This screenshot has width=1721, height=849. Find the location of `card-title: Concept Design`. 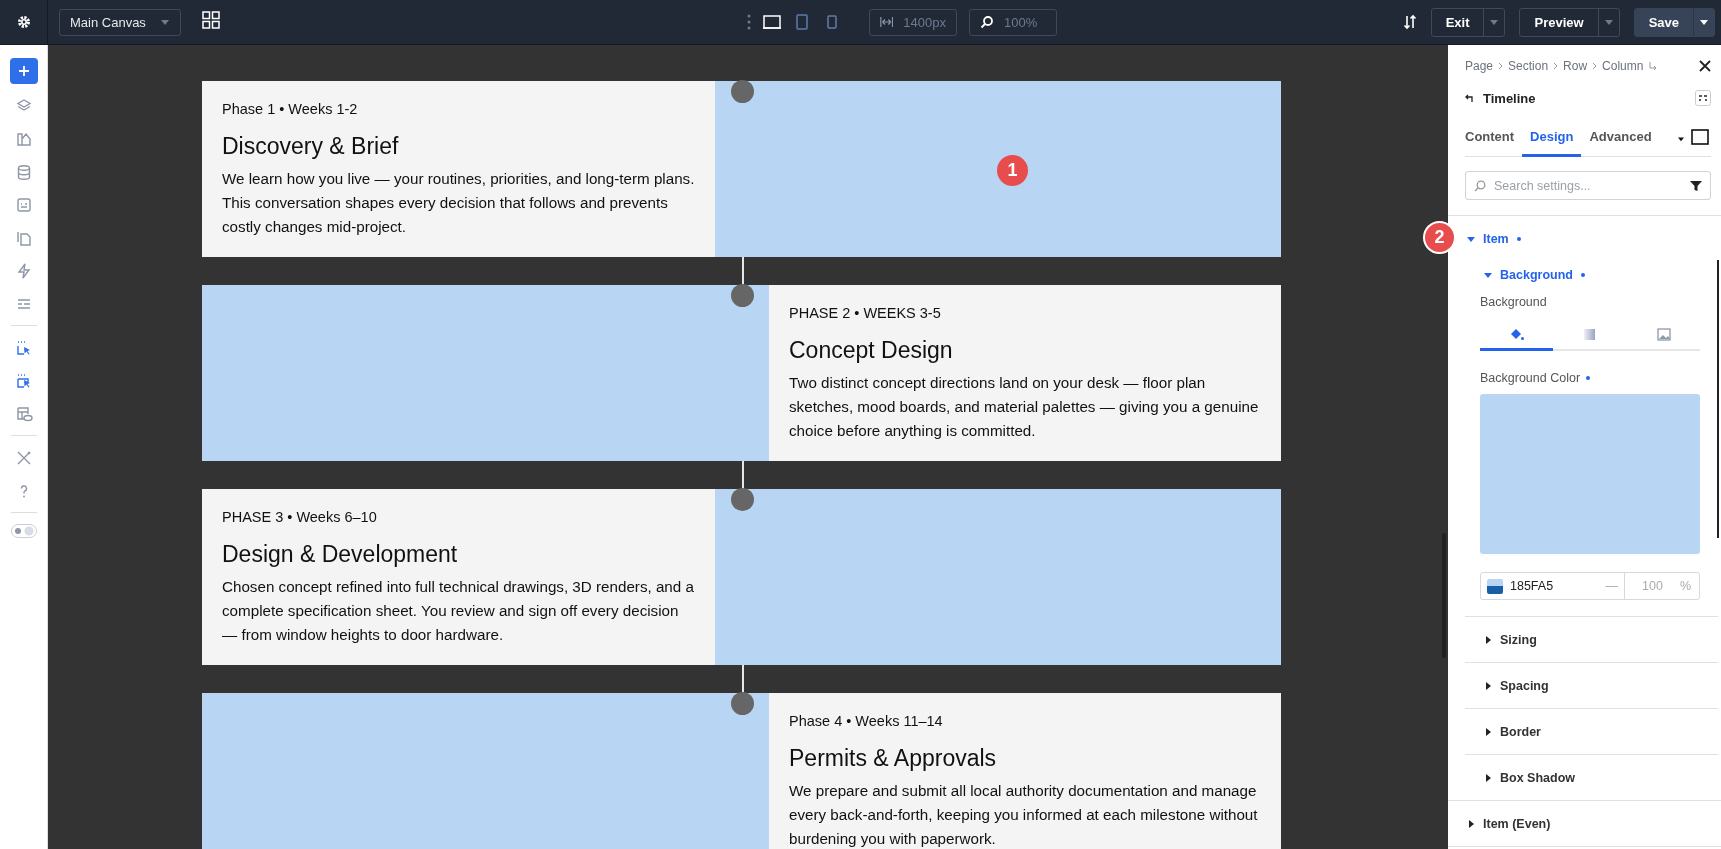

card-title: Concept Design is located at coordinates (871, 350).